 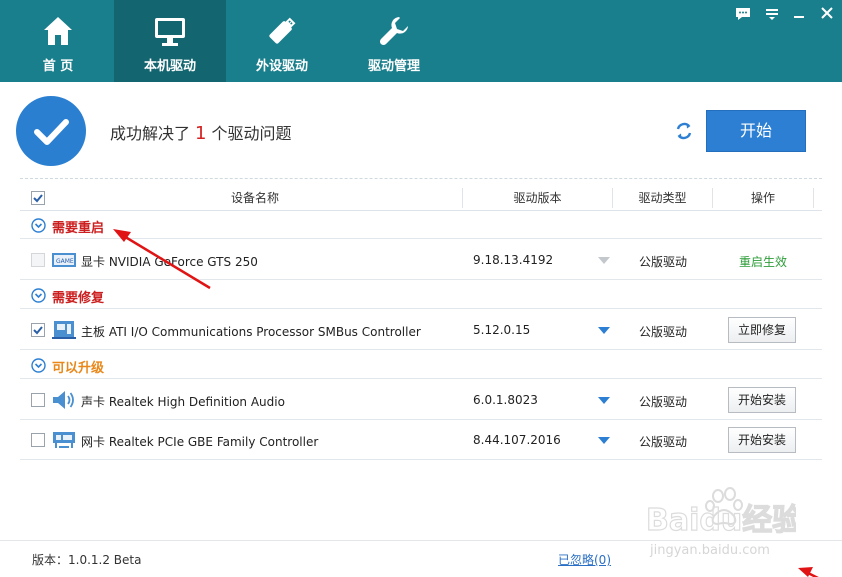 What do you see at coordinates (393, 66) in the screenshot?
I see `nav-tab-label: 驱动管理` at bounding box center [393, 66].